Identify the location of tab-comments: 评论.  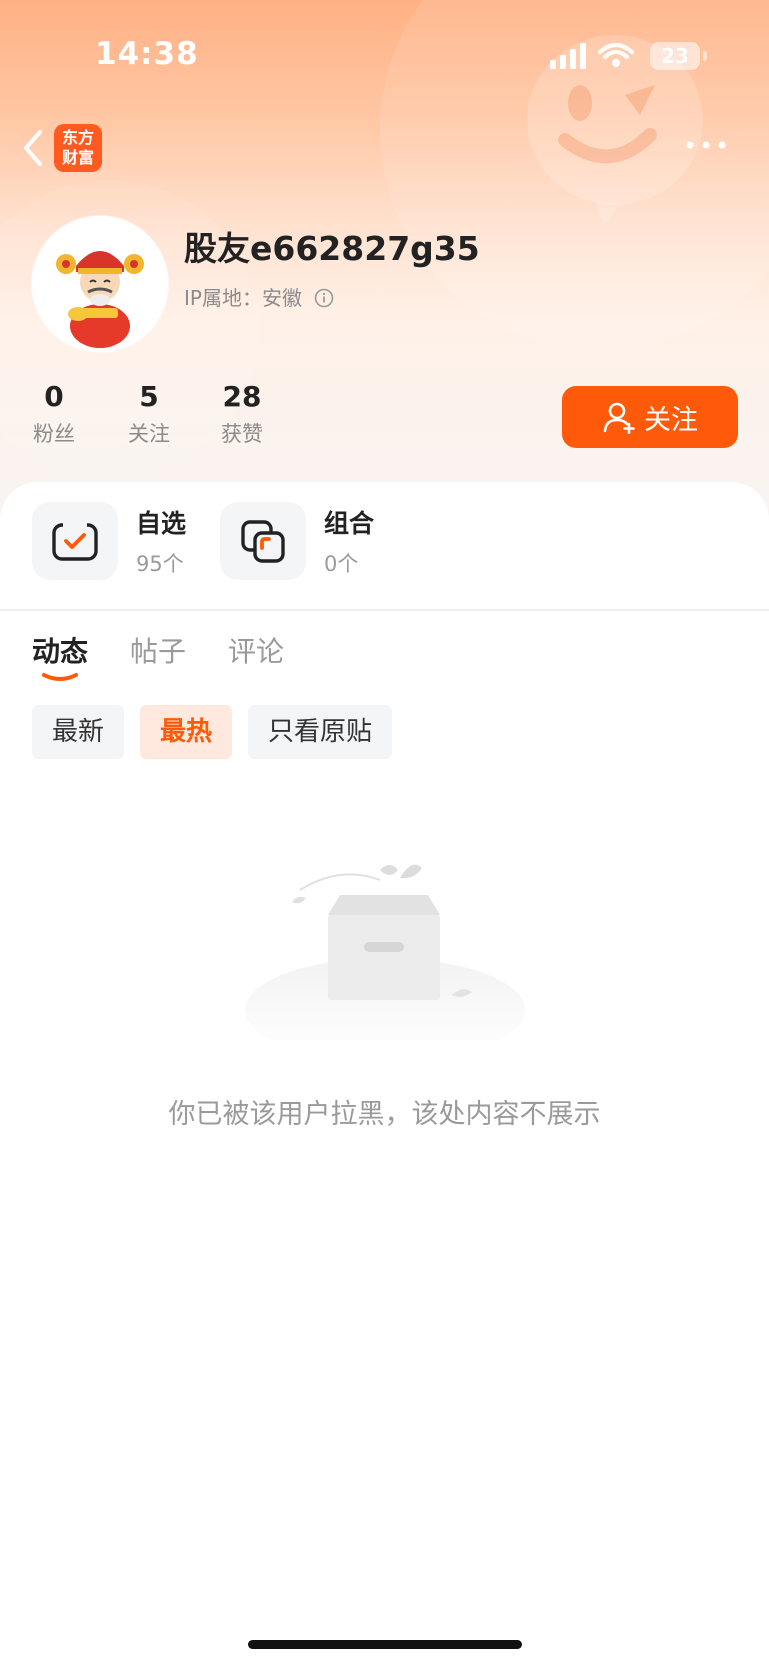
(256, 650).